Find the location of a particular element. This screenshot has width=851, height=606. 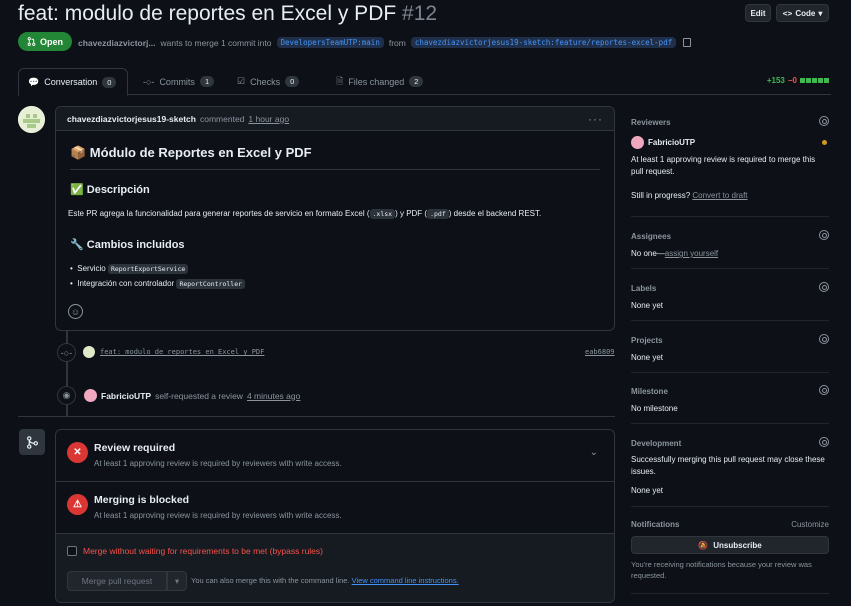

tab-label: Commits is located at coordinates (177, 81).